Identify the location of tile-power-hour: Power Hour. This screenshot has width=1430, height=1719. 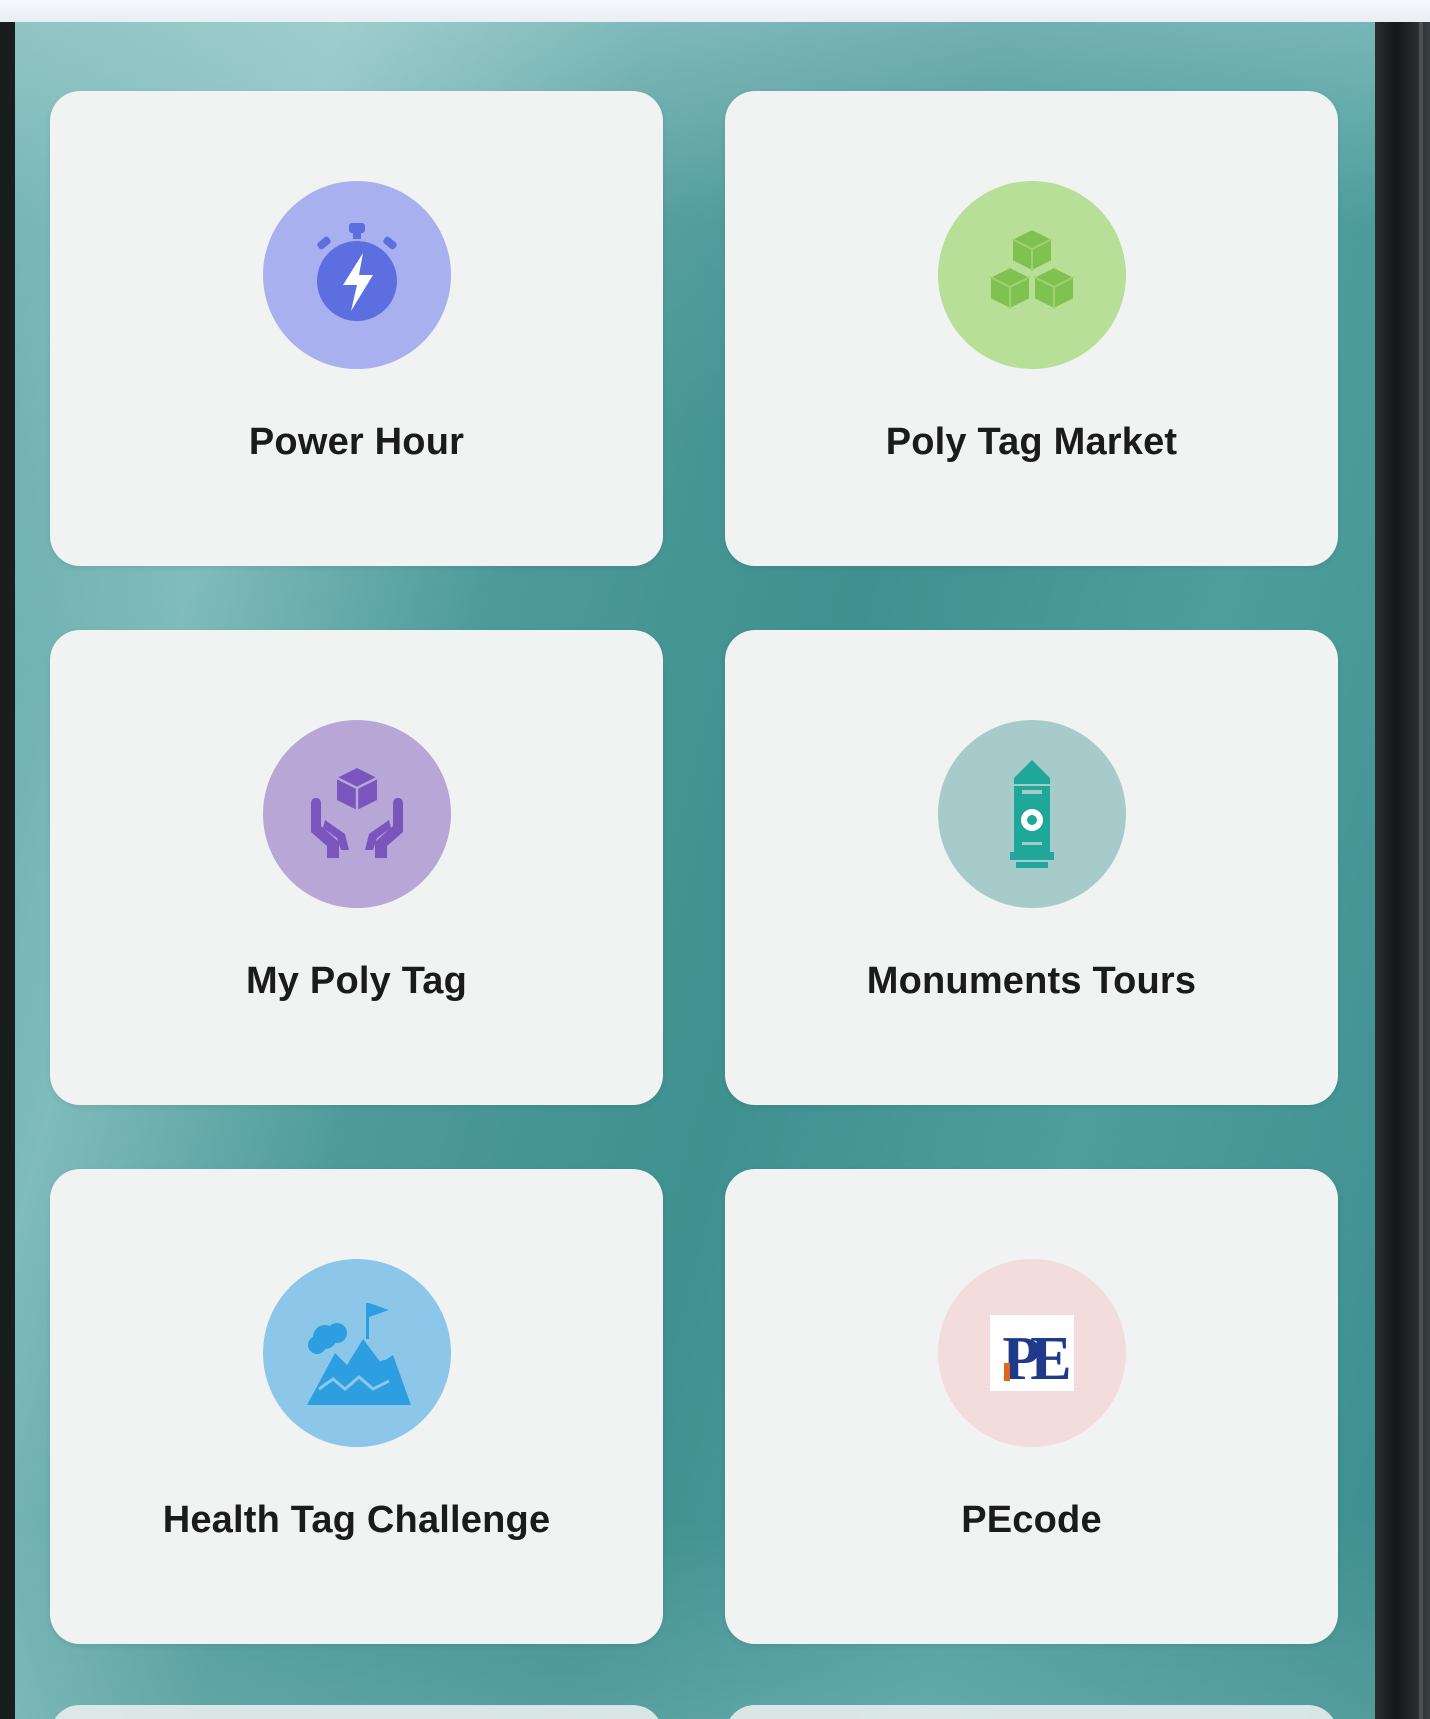
(356, 328).